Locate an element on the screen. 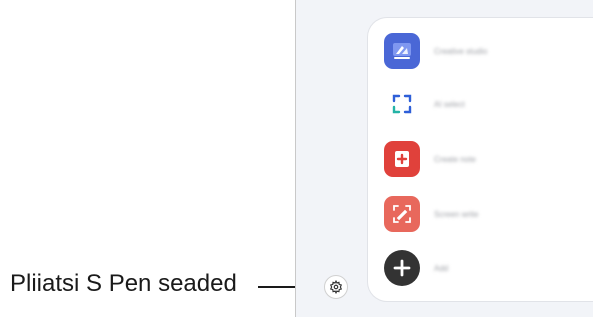 This screenshot has width=593, height=317. gear-icon is located at coordinates (336, 287).